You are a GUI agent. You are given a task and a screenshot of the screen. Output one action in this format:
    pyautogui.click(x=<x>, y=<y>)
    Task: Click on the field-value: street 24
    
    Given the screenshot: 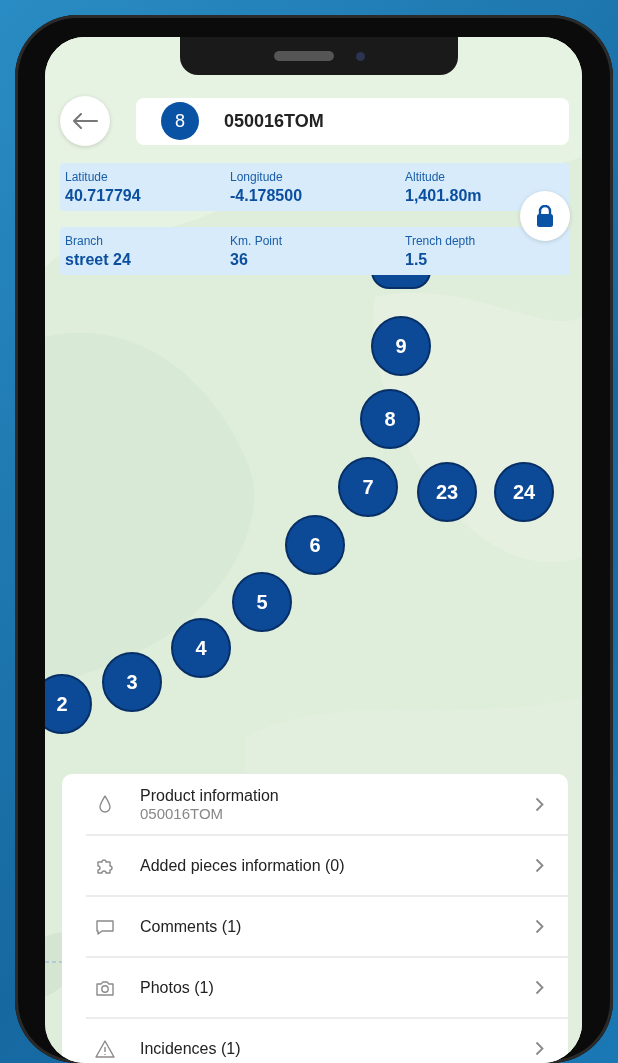 What is the action you would take?
    pyautogui.click(x=98, y=259)
    